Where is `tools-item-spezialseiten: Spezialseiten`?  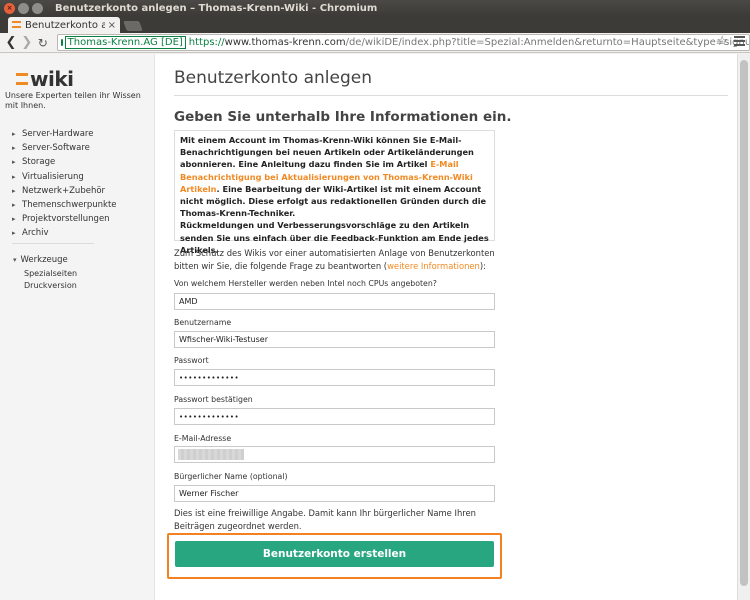
tools-item-spezialseiten: Spezialseiten is located at coordinates (50, 274).